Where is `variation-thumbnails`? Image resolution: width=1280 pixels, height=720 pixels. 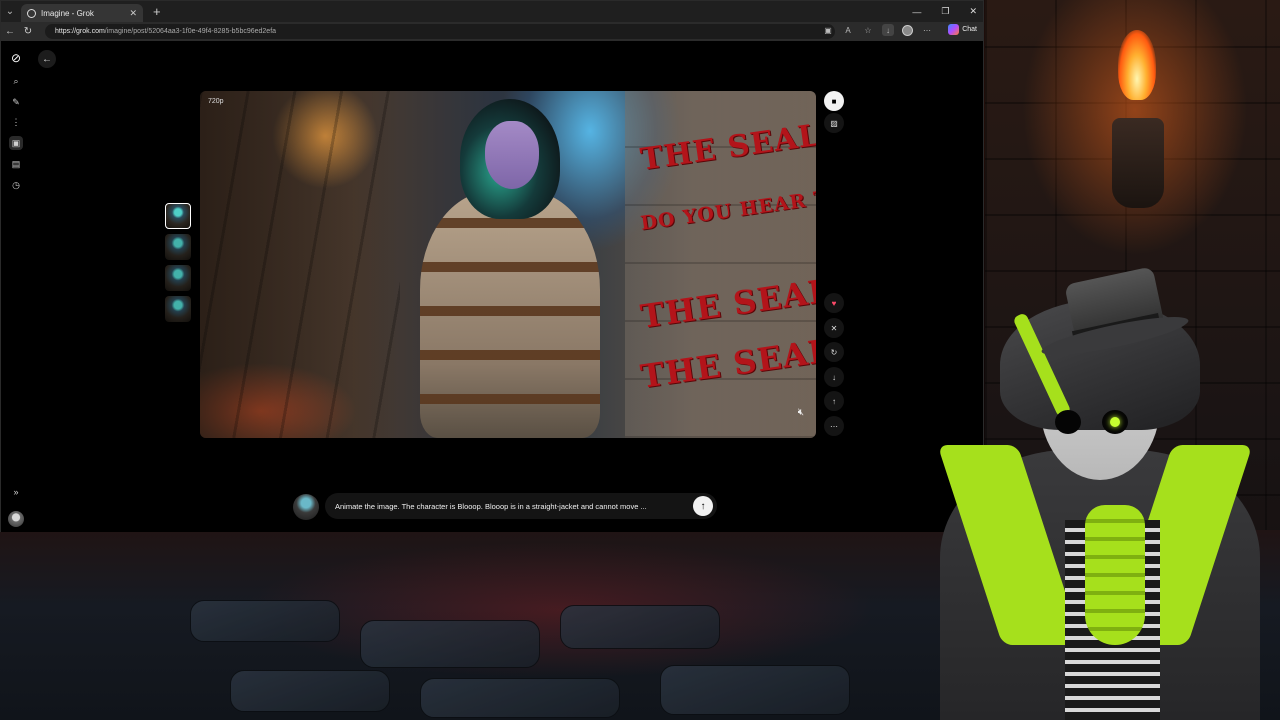 variation-thumbnails is located at coordinates (178, 265).